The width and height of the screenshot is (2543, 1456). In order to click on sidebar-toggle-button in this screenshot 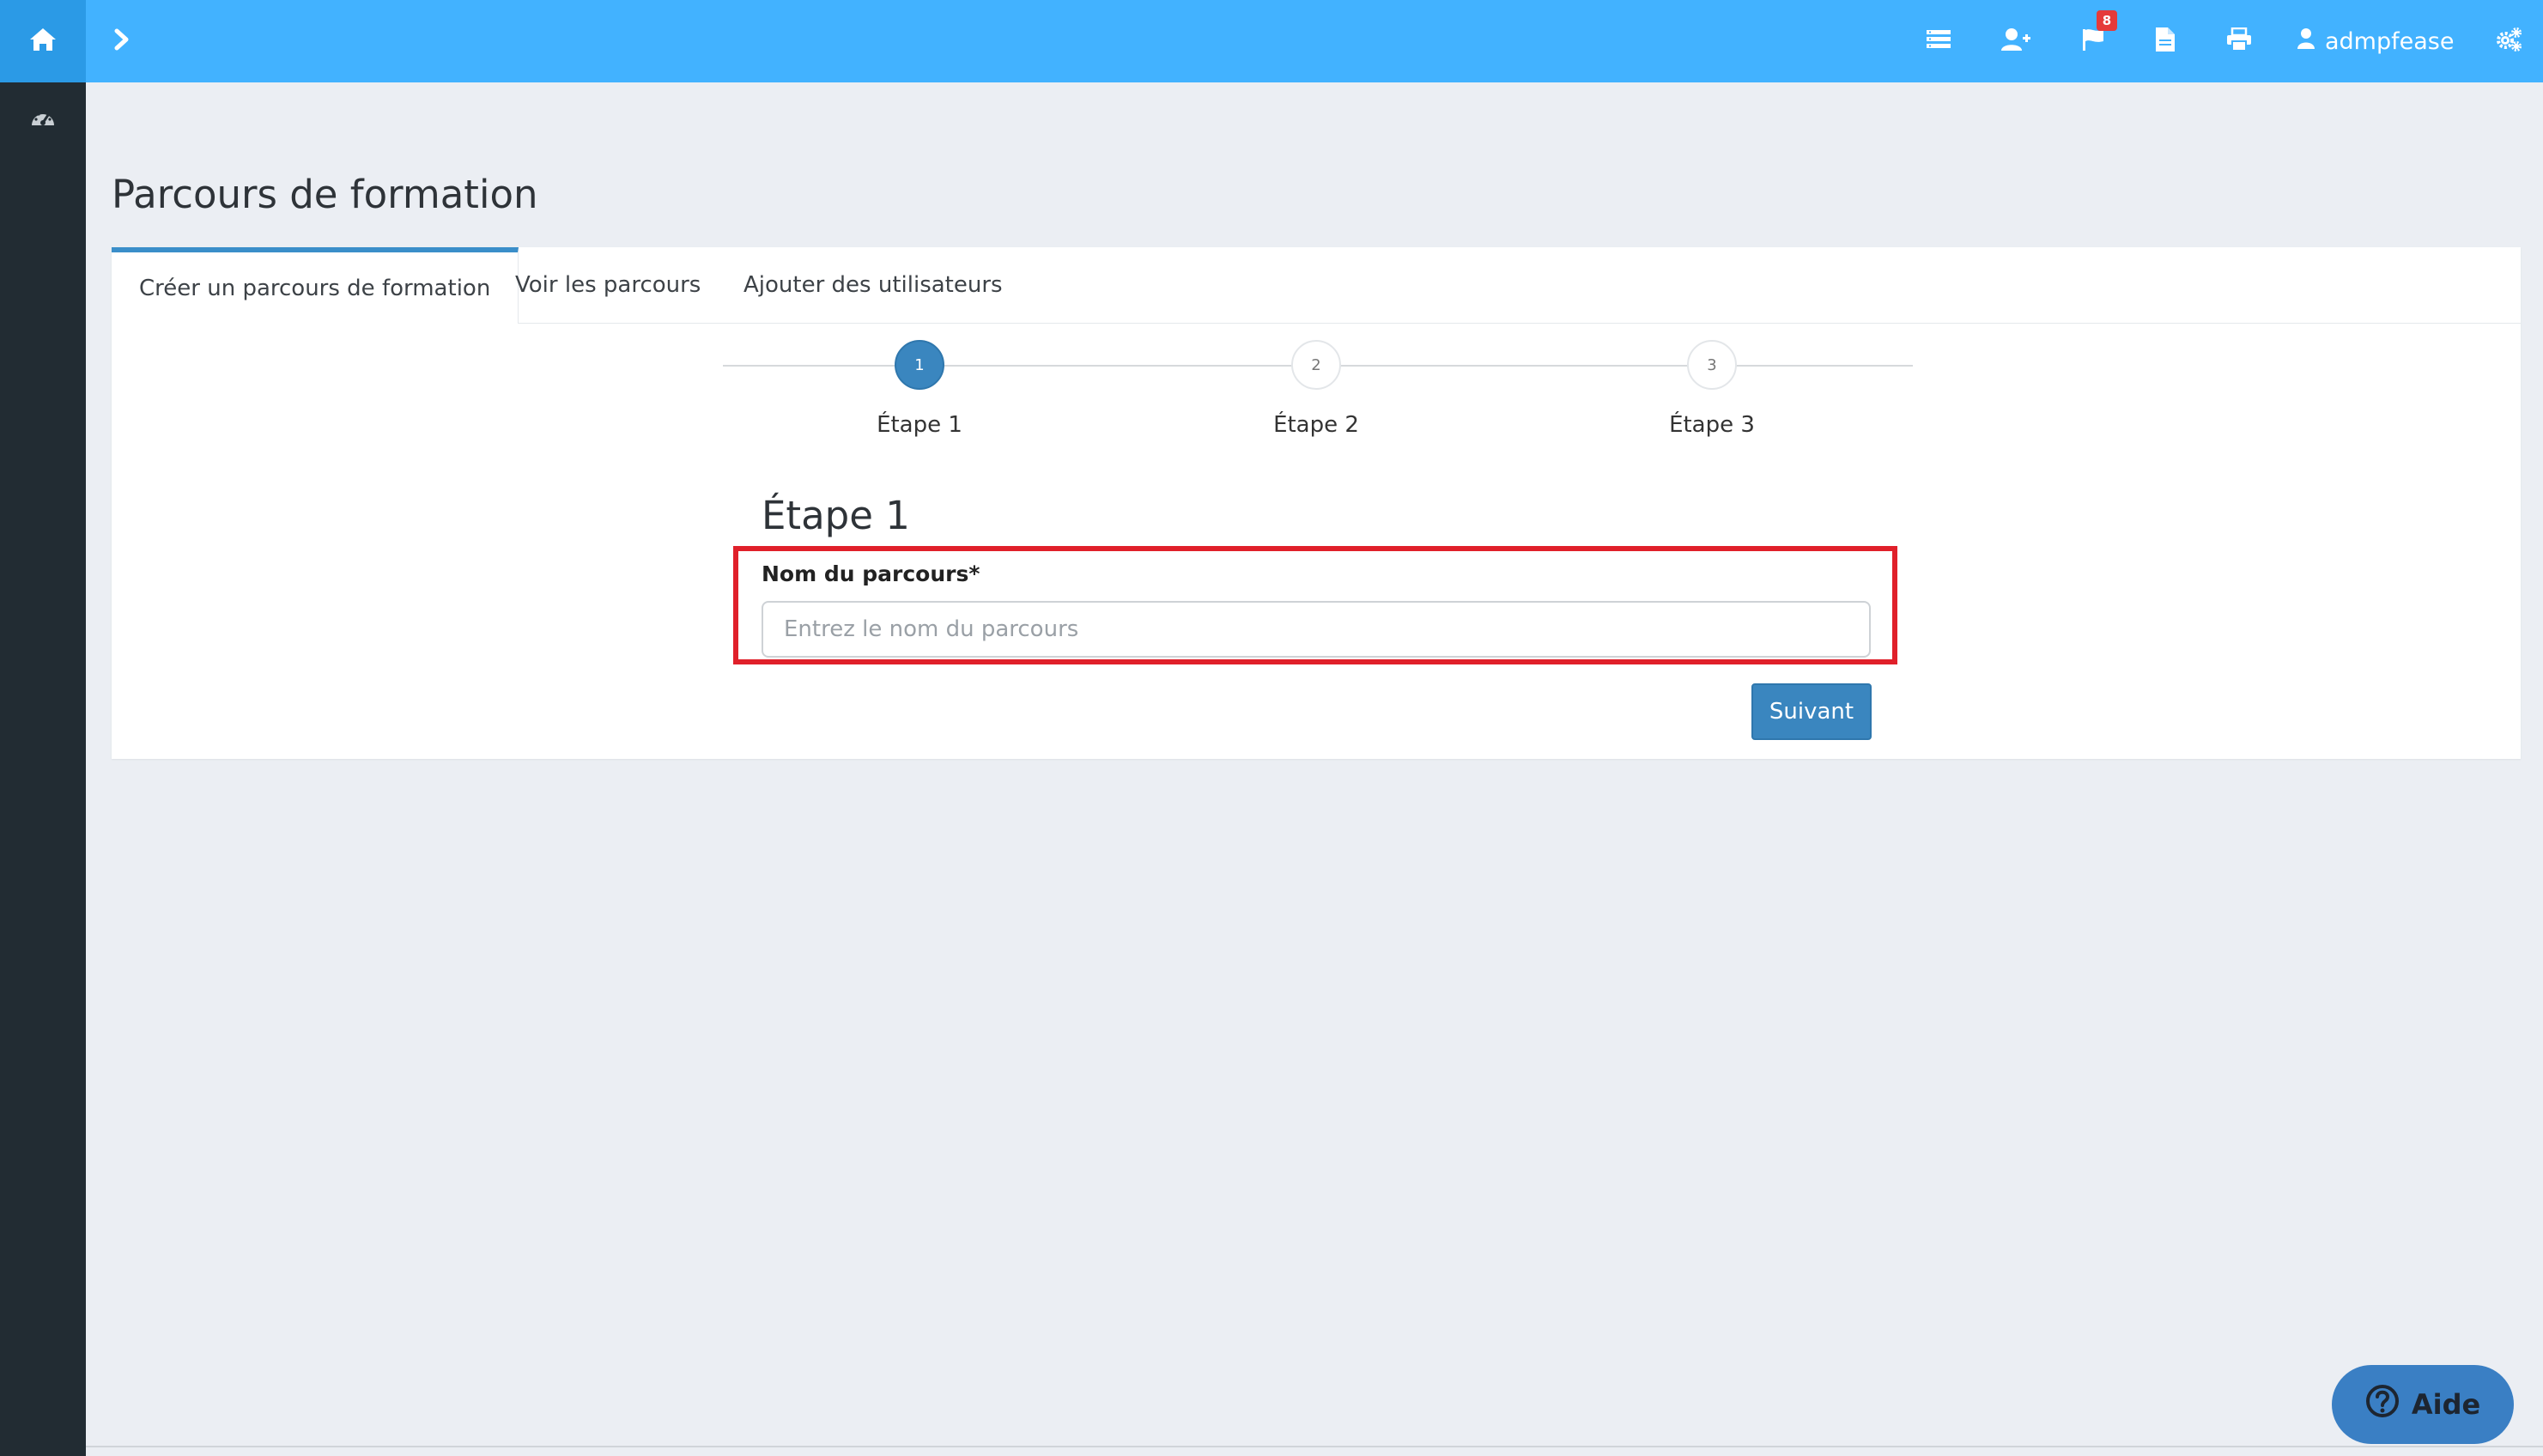, I will do `click(122, 41)`.